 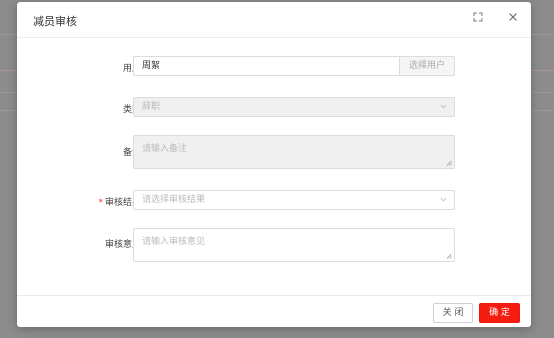 What do you see at coordinates (124, 245) in the screenshot?
I see `opinion-label: 审核意见:` at bounding box center [124, 245].